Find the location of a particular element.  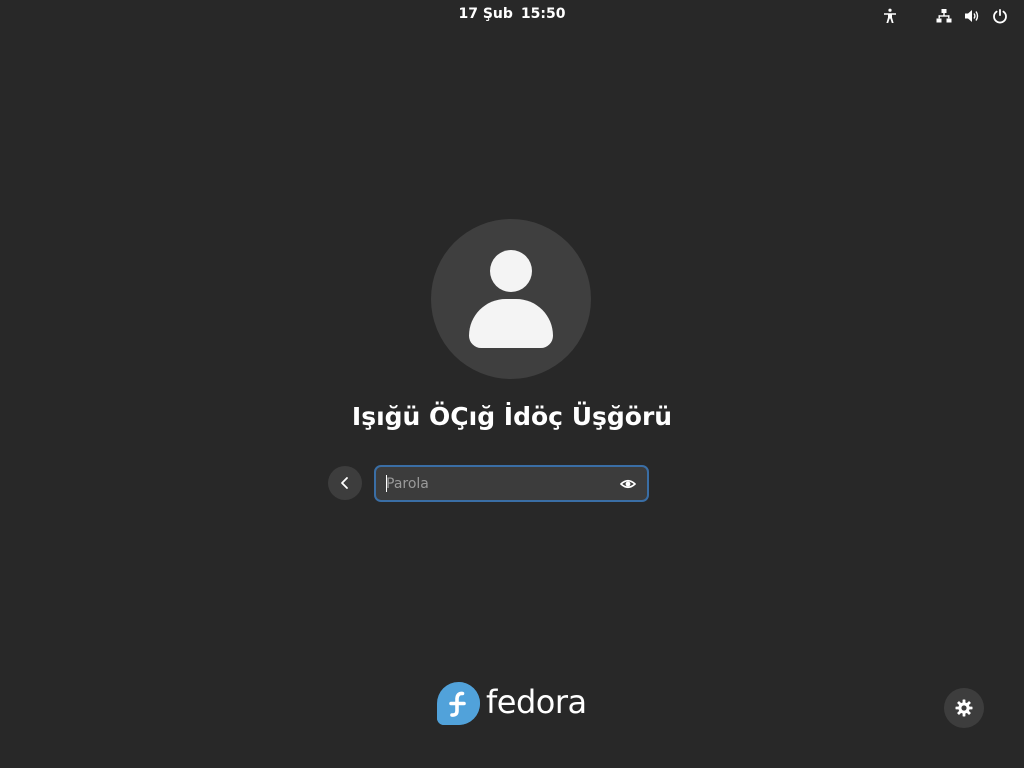

session-settings-button is located at coordinates (964, 708).